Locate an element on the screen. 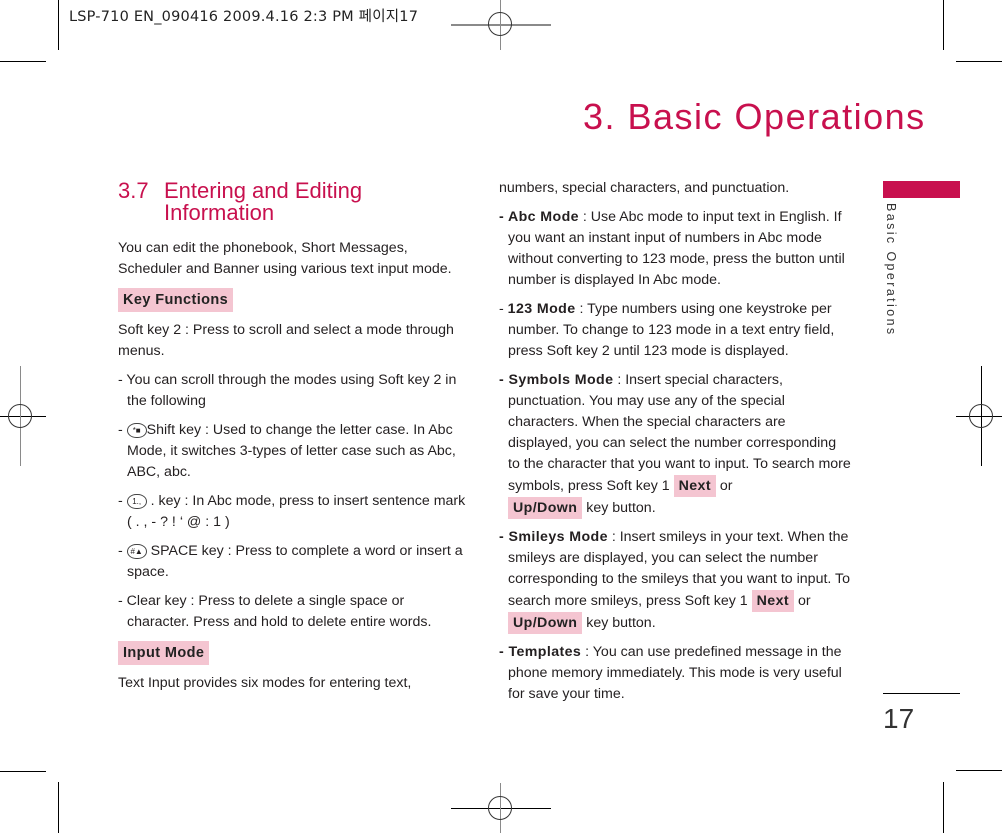  rule-line is located at coordinates (921, 693).